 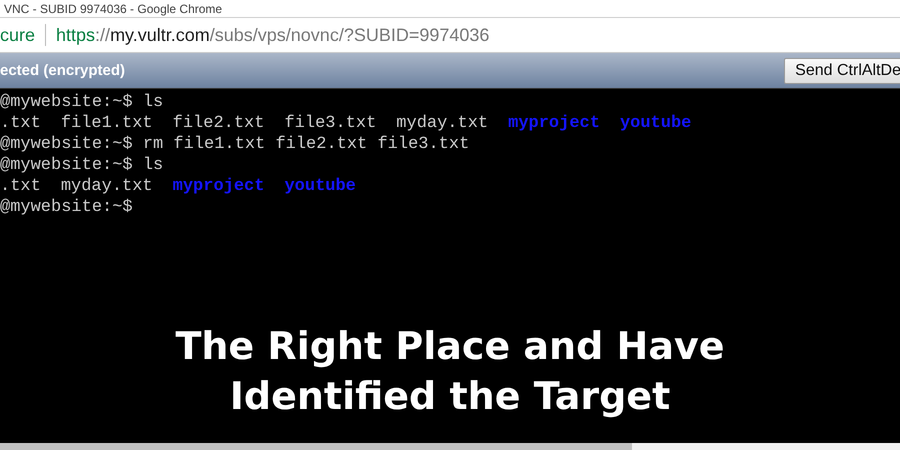 I want to click on terminal-text: file2.txt, so click(x=218, y=123).